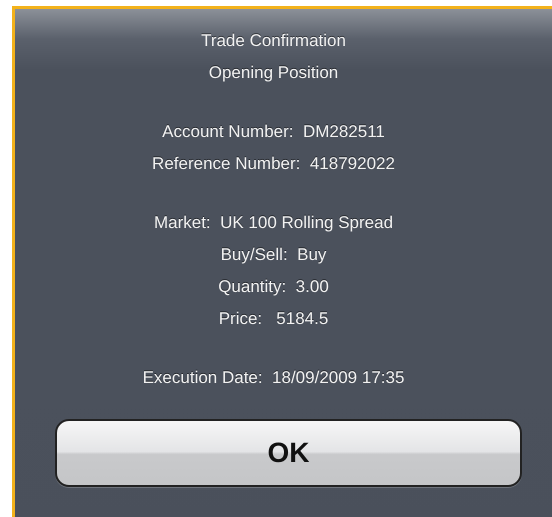 This screenshot has width=552, height=517. What do you see at coordinates (273, 132) in the screenshot?
I see `detail-line: Account Number: DM282511` at bounding box center [273, 132].